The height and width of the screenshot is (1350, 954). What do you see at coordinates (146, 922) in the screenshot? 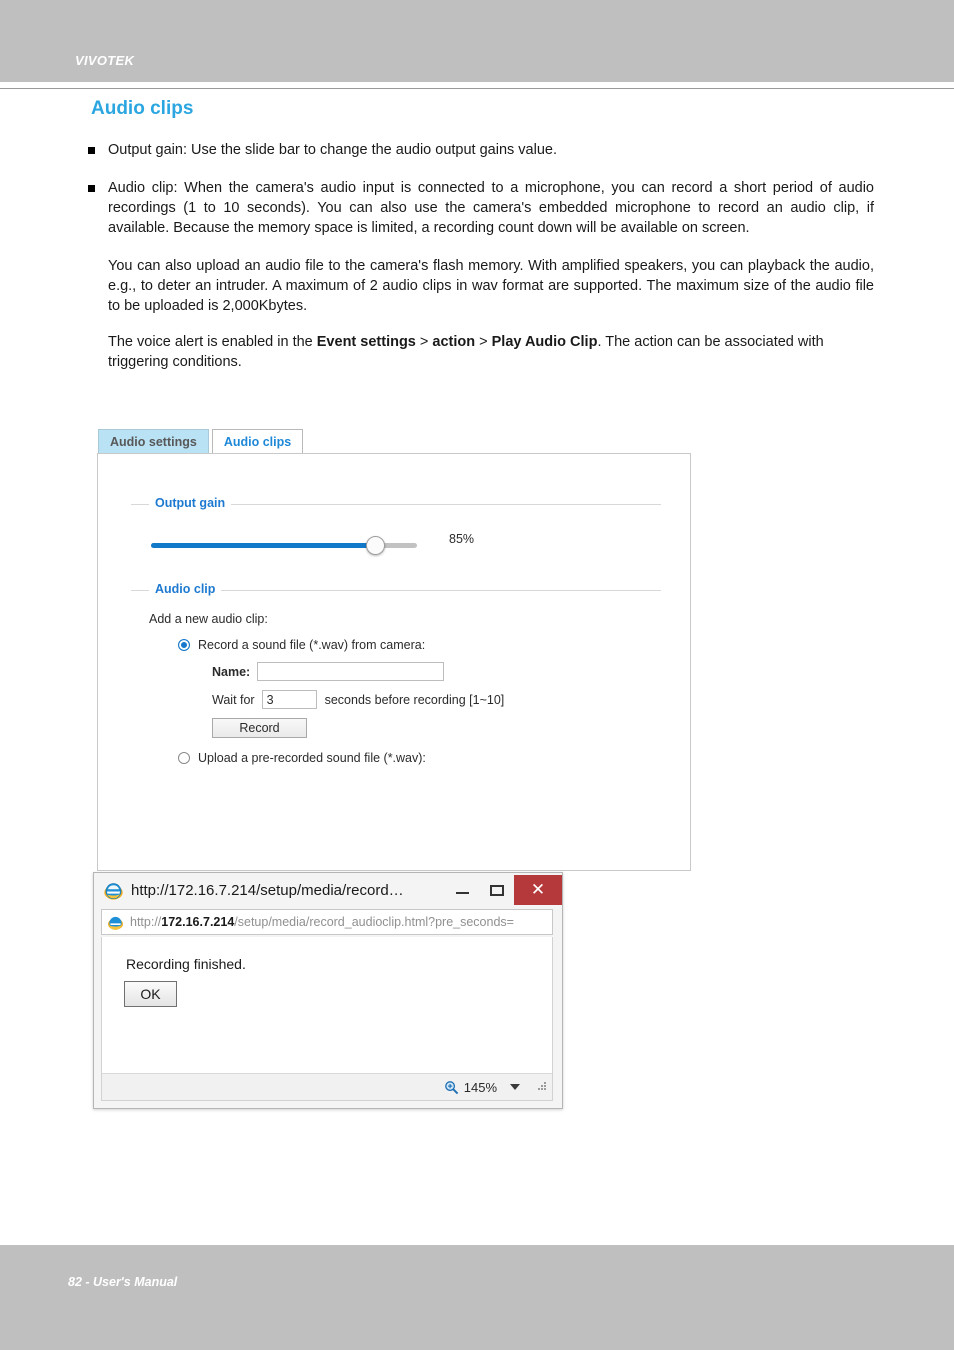
I see `url-scheme: http://` at bounding box center [146, 922].